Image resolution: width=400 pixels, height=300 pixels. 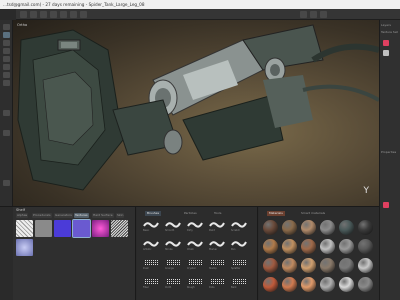 I want to click on brush-item: Stroke, so click(x=173, y=245).